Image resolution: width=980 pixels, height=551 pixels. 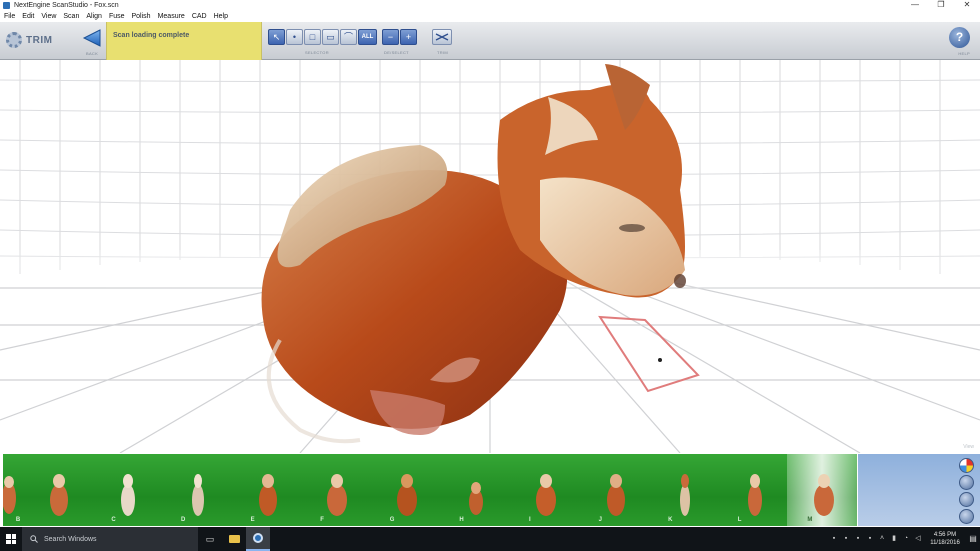 I want to click on menu-fuse: Fuse, so click(x=117, y=16).